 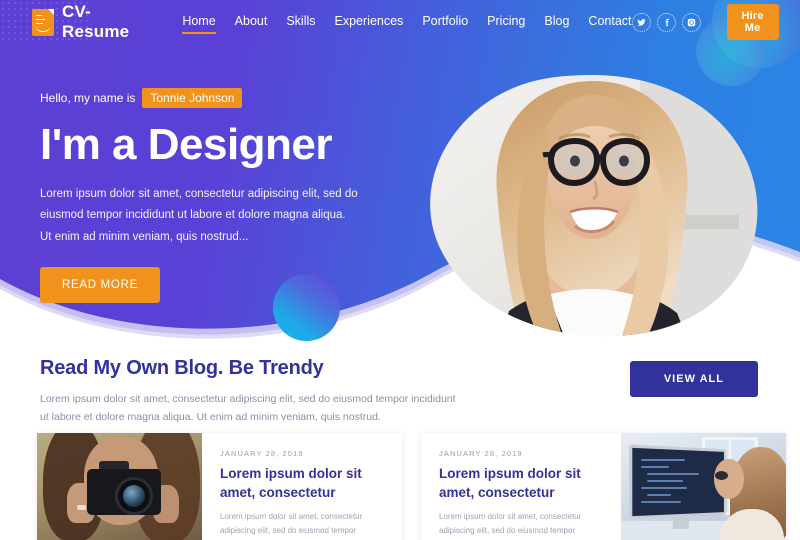 I want to click on hero-greeting-row: Hello, my name is Tonnie Johnson, so click(x=220, y=98).